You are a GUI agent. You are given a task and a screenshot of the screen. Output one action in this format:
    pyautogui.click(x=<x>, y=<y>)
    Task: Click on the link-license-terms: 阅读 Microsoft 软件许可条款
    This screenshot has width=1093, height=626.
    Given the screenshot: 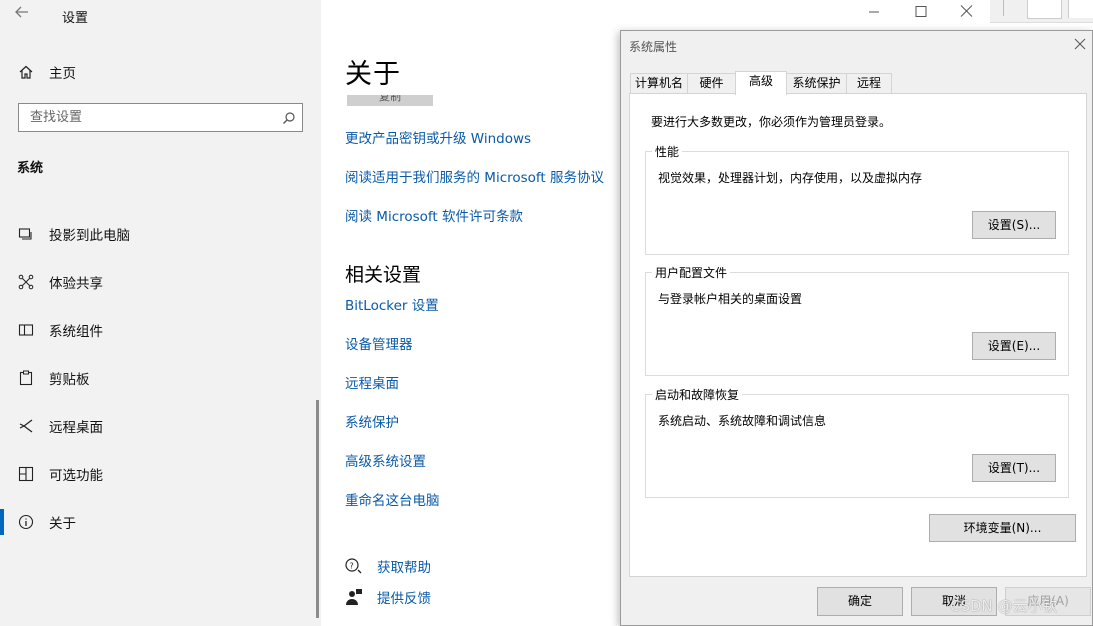 What is the action you would take?
    pyautogui.click(x=434, y=215)
    